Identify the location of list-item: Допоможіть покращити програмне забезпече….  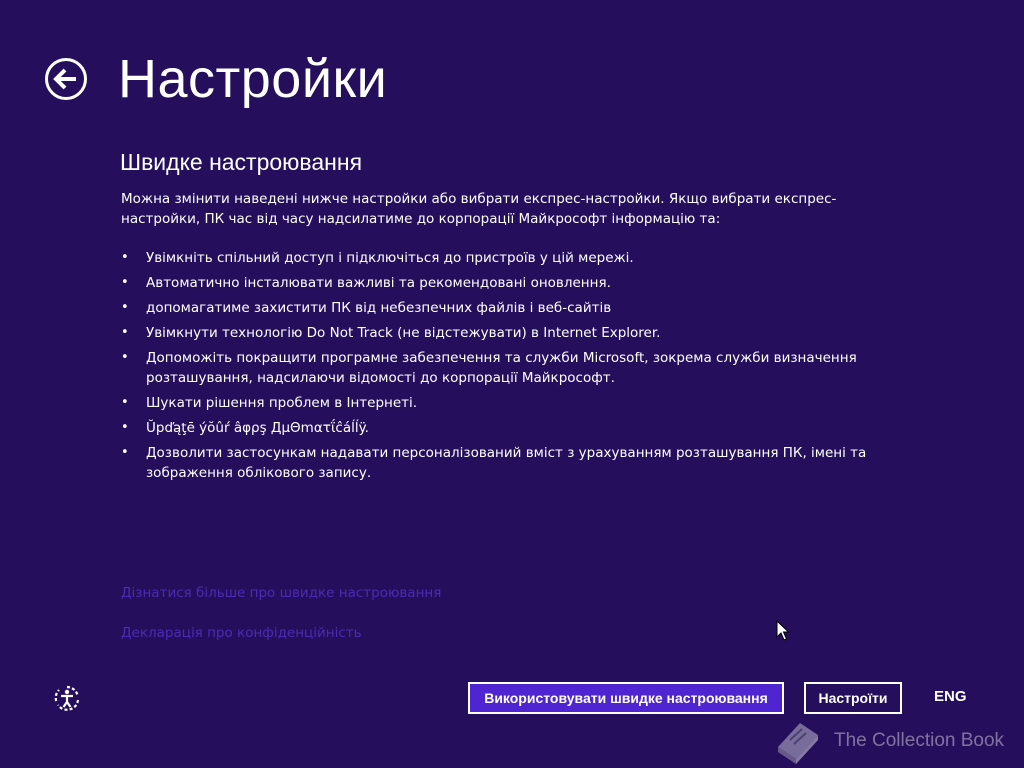
(501, 368).